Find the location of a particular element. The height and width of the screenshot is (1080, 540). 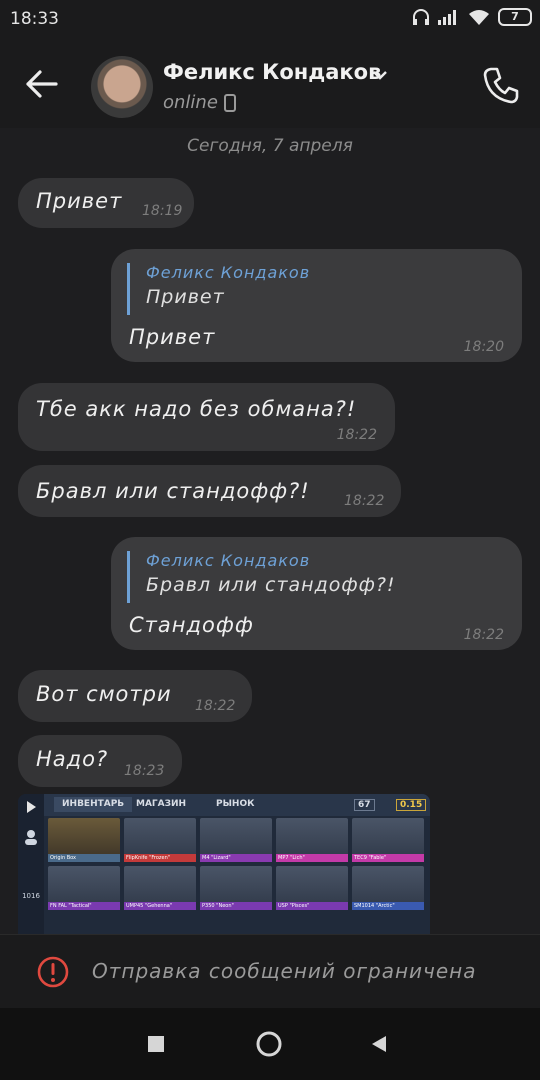

mobile-device-icon is located at coordinates (229, 102).